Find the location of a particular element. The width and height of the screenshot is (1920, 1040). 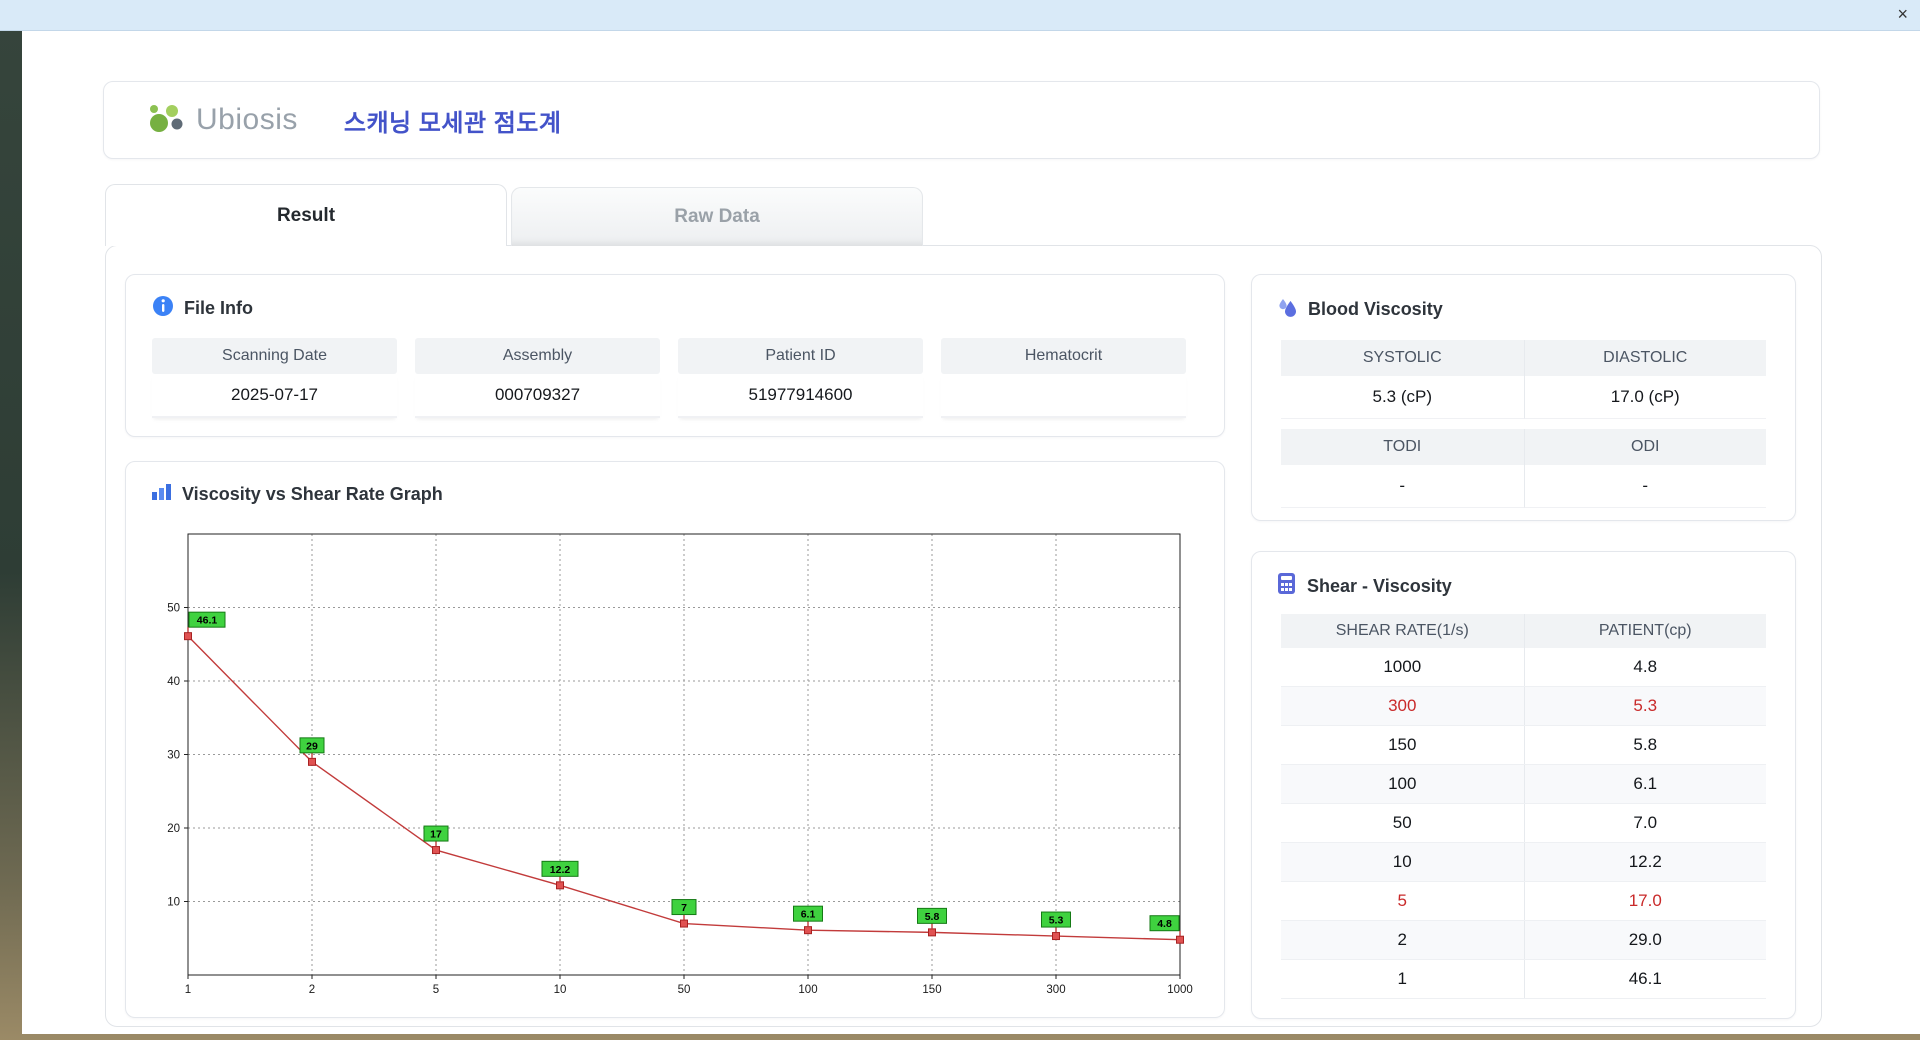

todi-odi-header-row: TODI ODI is located at coordinates (1523, 447).